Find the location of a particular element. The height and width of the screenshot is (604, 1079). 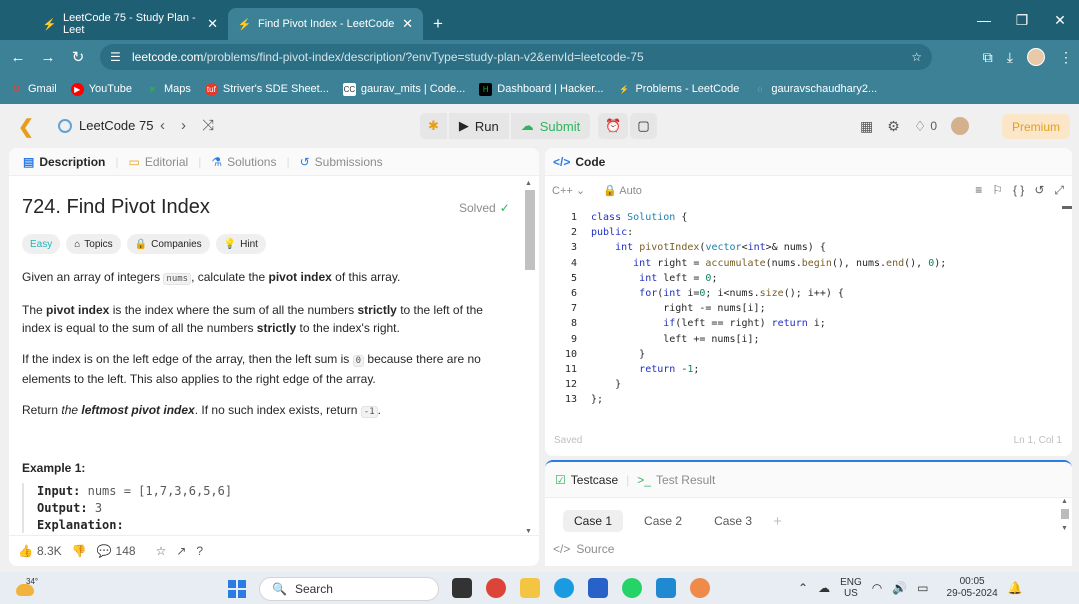

premium-button: Premium is located at coordinates (1036, 126).